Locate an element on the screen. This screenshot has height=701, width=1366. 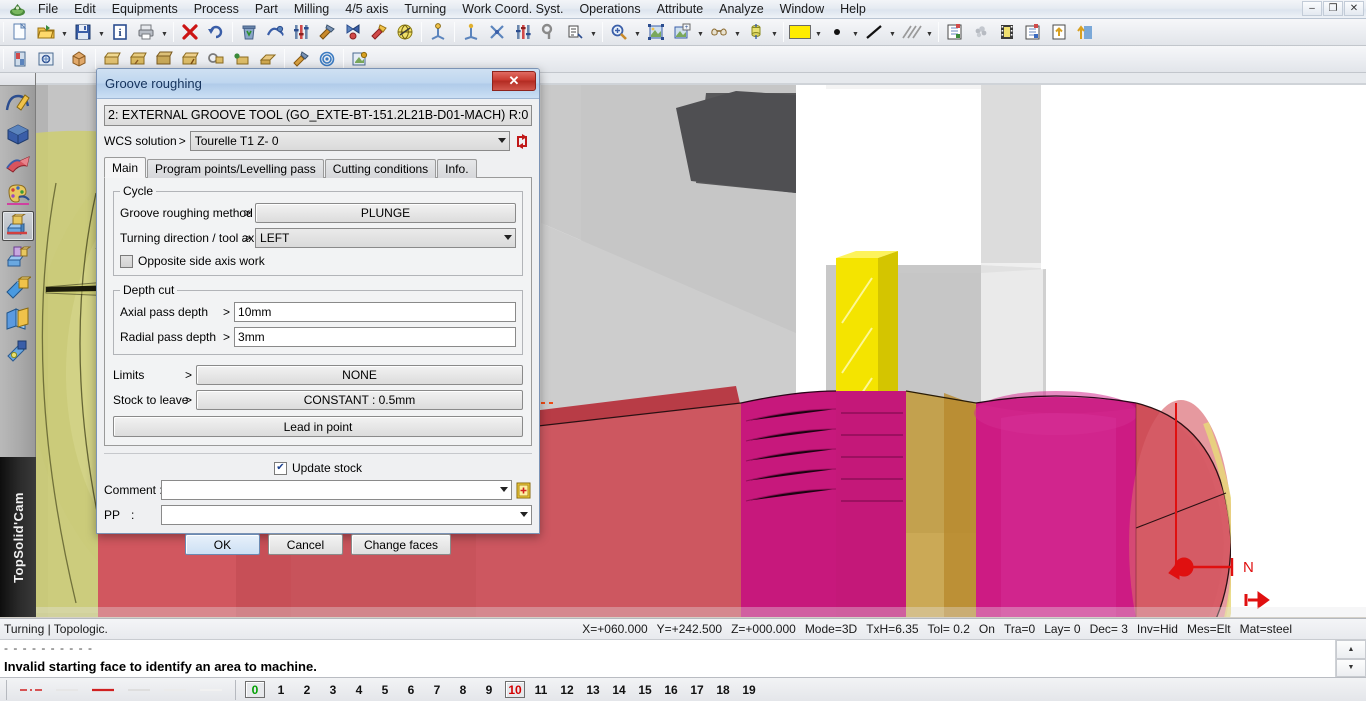
tab-info: Info. is located at coordinates (457, 168).